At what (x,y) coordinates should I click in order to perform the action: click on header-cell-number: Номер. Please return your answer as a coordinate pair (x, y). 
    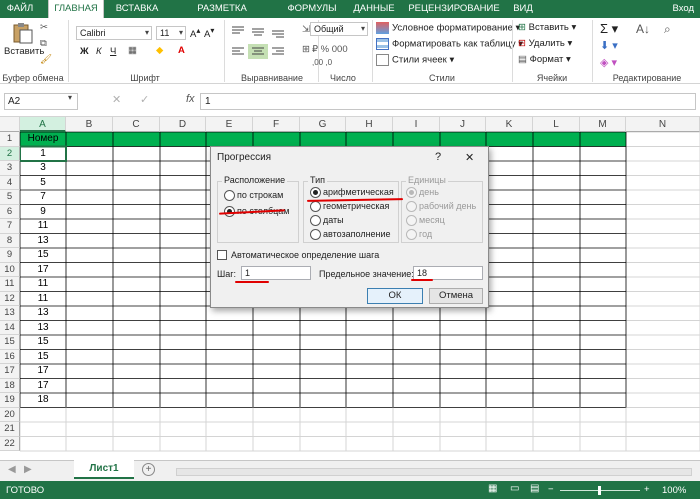
    Looking at the image, I should click on (43, 139).